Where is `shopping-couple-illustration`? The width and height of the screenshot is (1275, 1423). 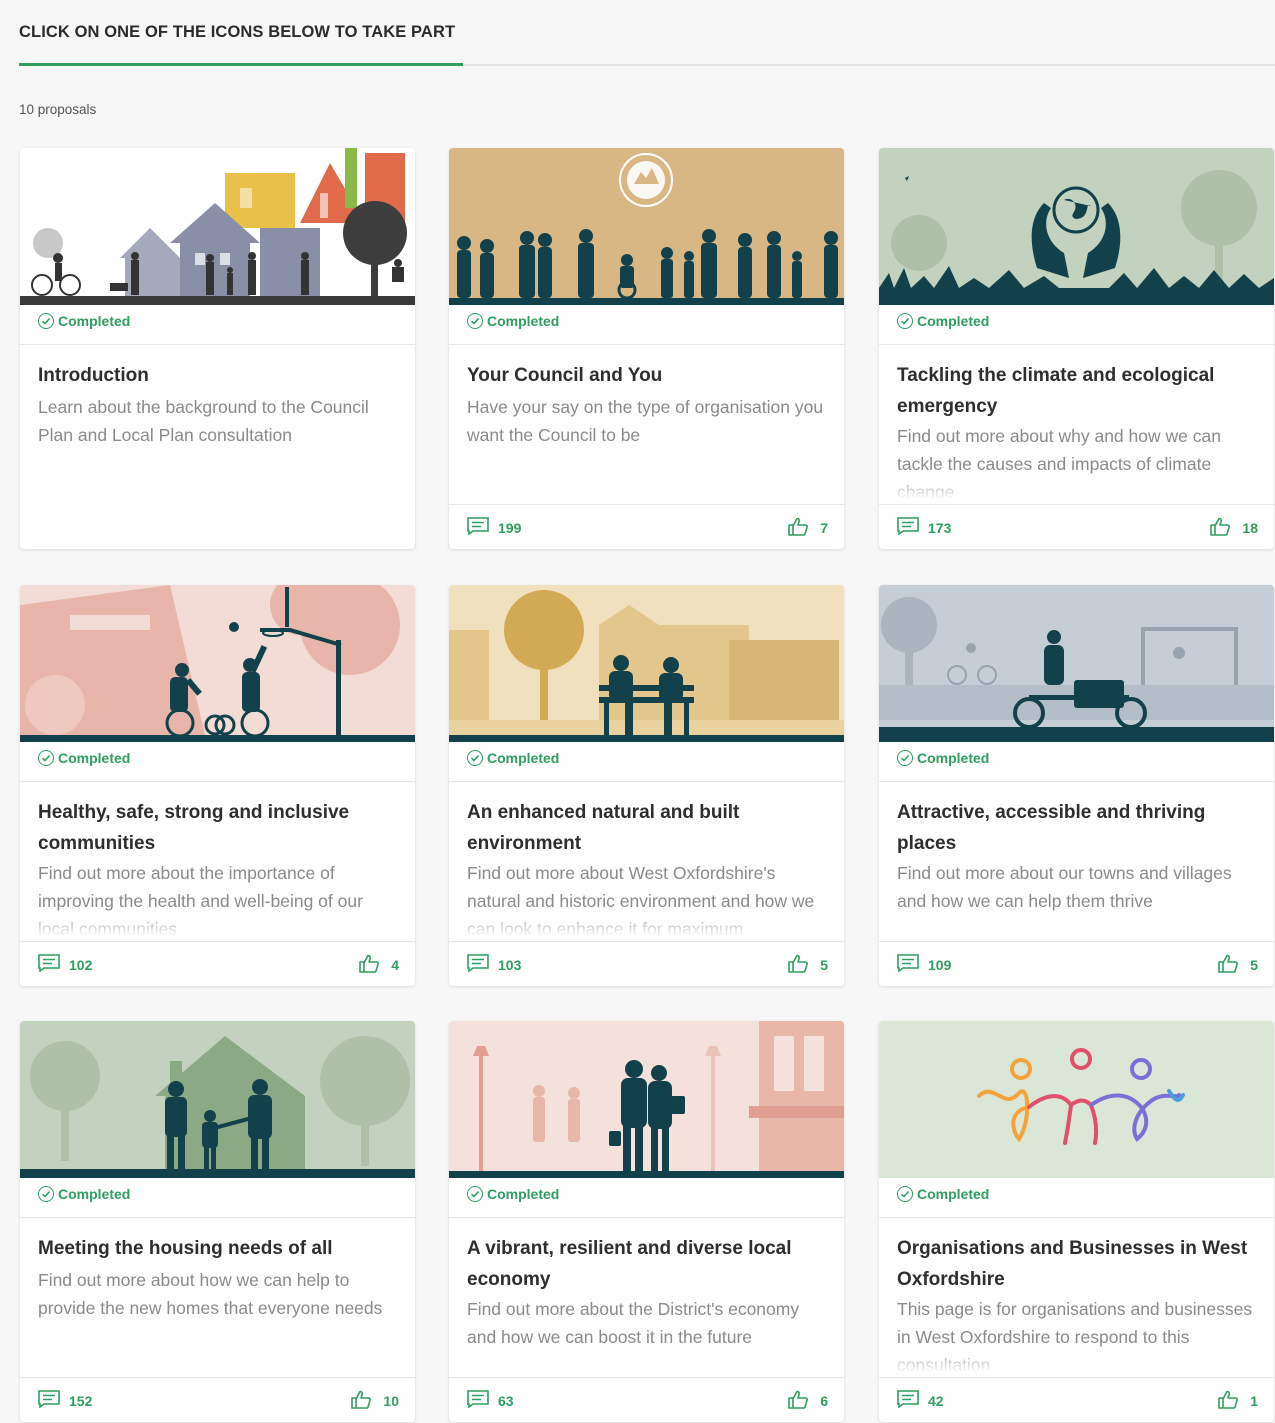
shopping-couple-illustration is located at coordinates (646, 1099).